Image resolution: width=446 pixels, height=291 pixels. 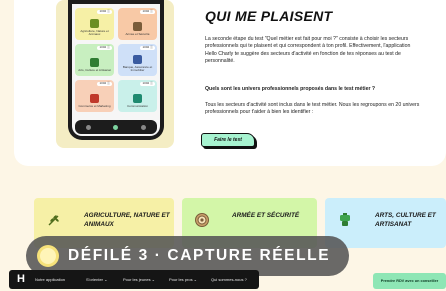 I want to click on book-appointment-button: Prendre RDV avec un conseiller, so click(x=409, y=281).